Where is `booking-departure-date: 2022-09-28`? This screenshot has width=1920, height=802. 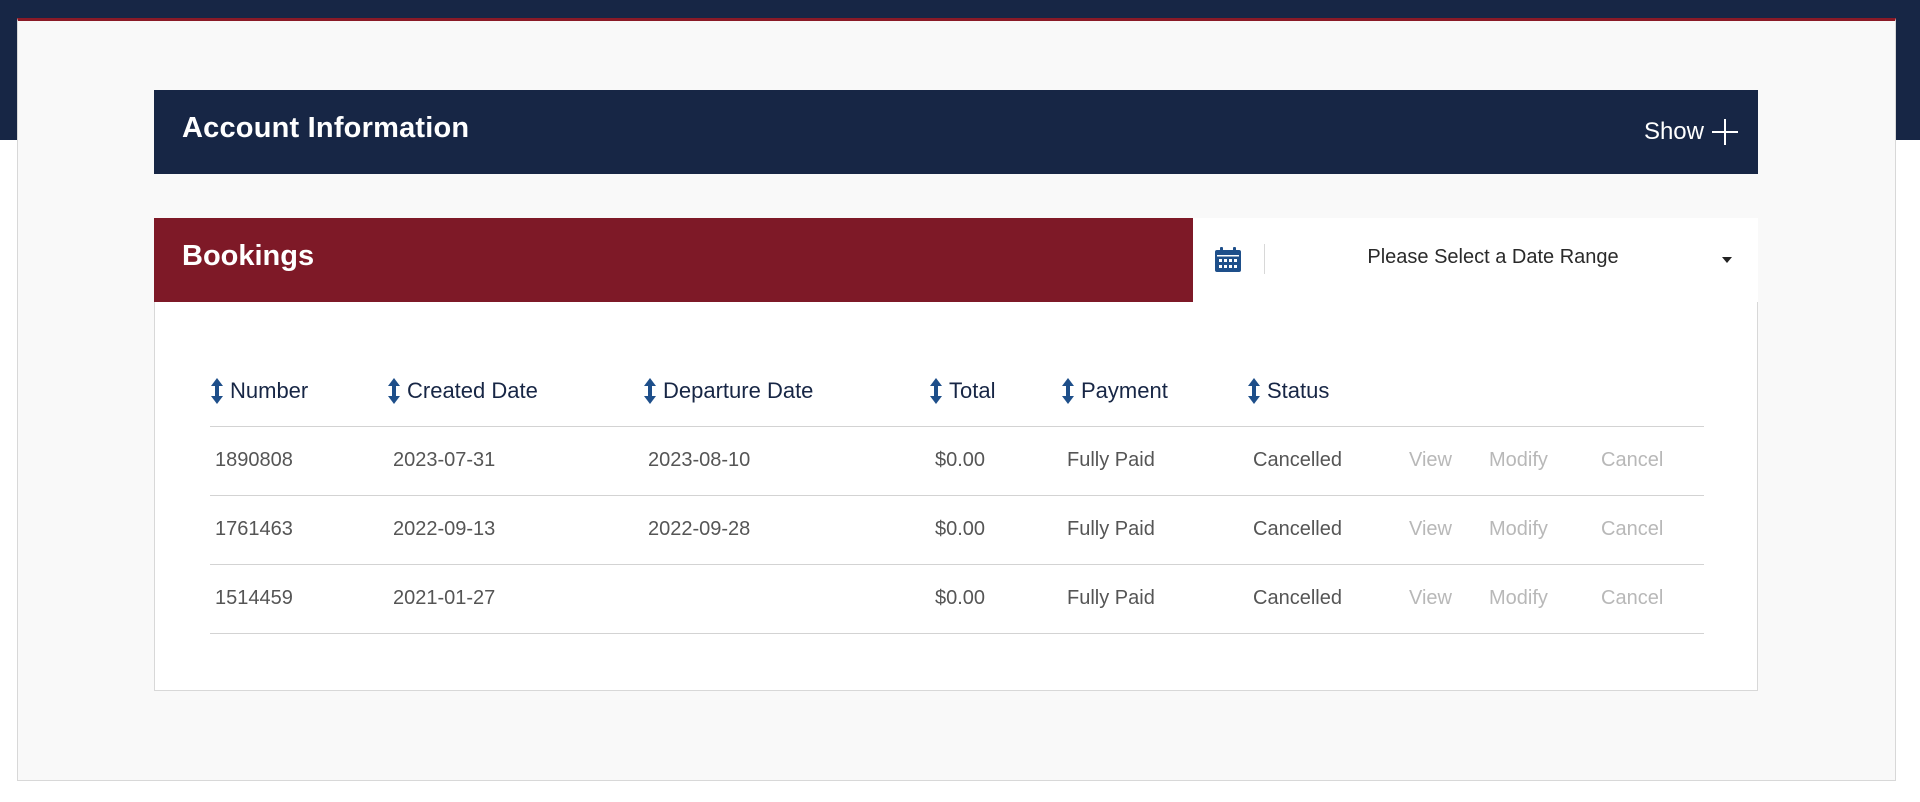
booking-departure-date: 2022-09-28 is located at coordinates (699, 529).